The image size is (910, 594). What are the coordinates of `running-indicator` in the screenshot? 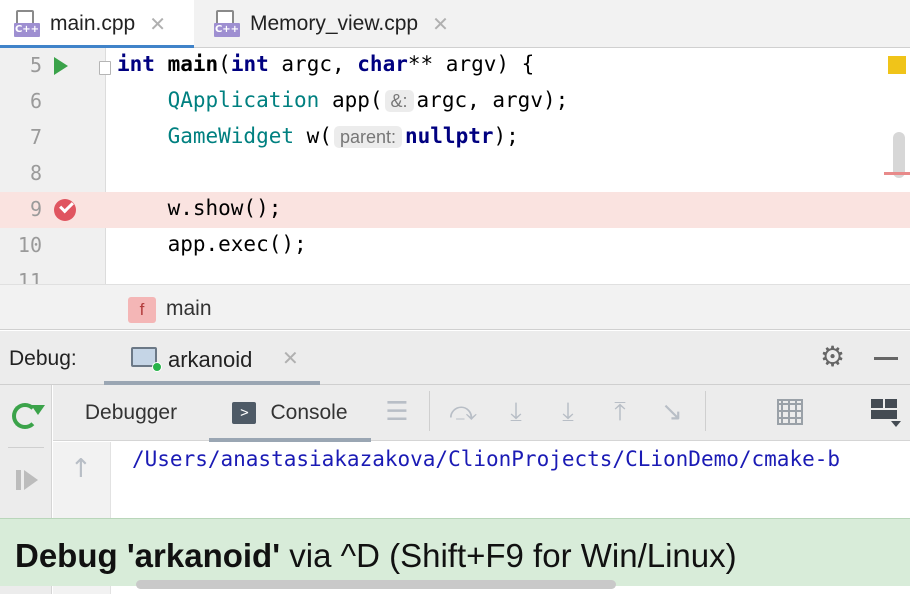 It's located at (157, 367).